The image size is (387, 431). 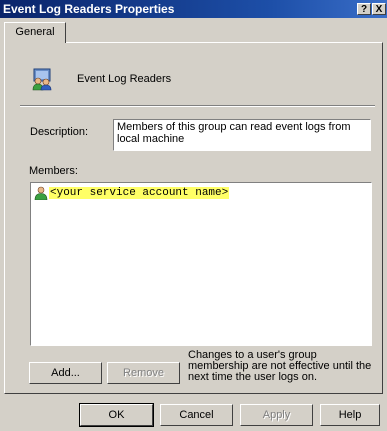 I want to click on cancel-button: Cancel, so click(x=196, y=415).